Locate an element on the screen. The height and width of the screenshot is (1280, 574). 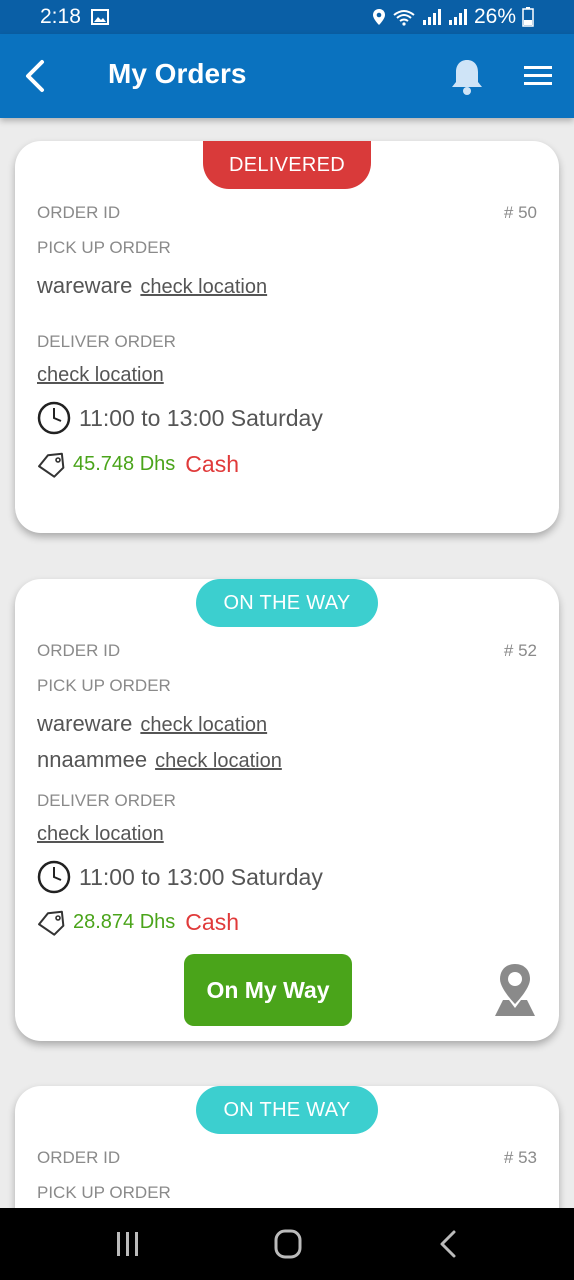
order-id-value: # 50 is located at coordinates (520, 212).